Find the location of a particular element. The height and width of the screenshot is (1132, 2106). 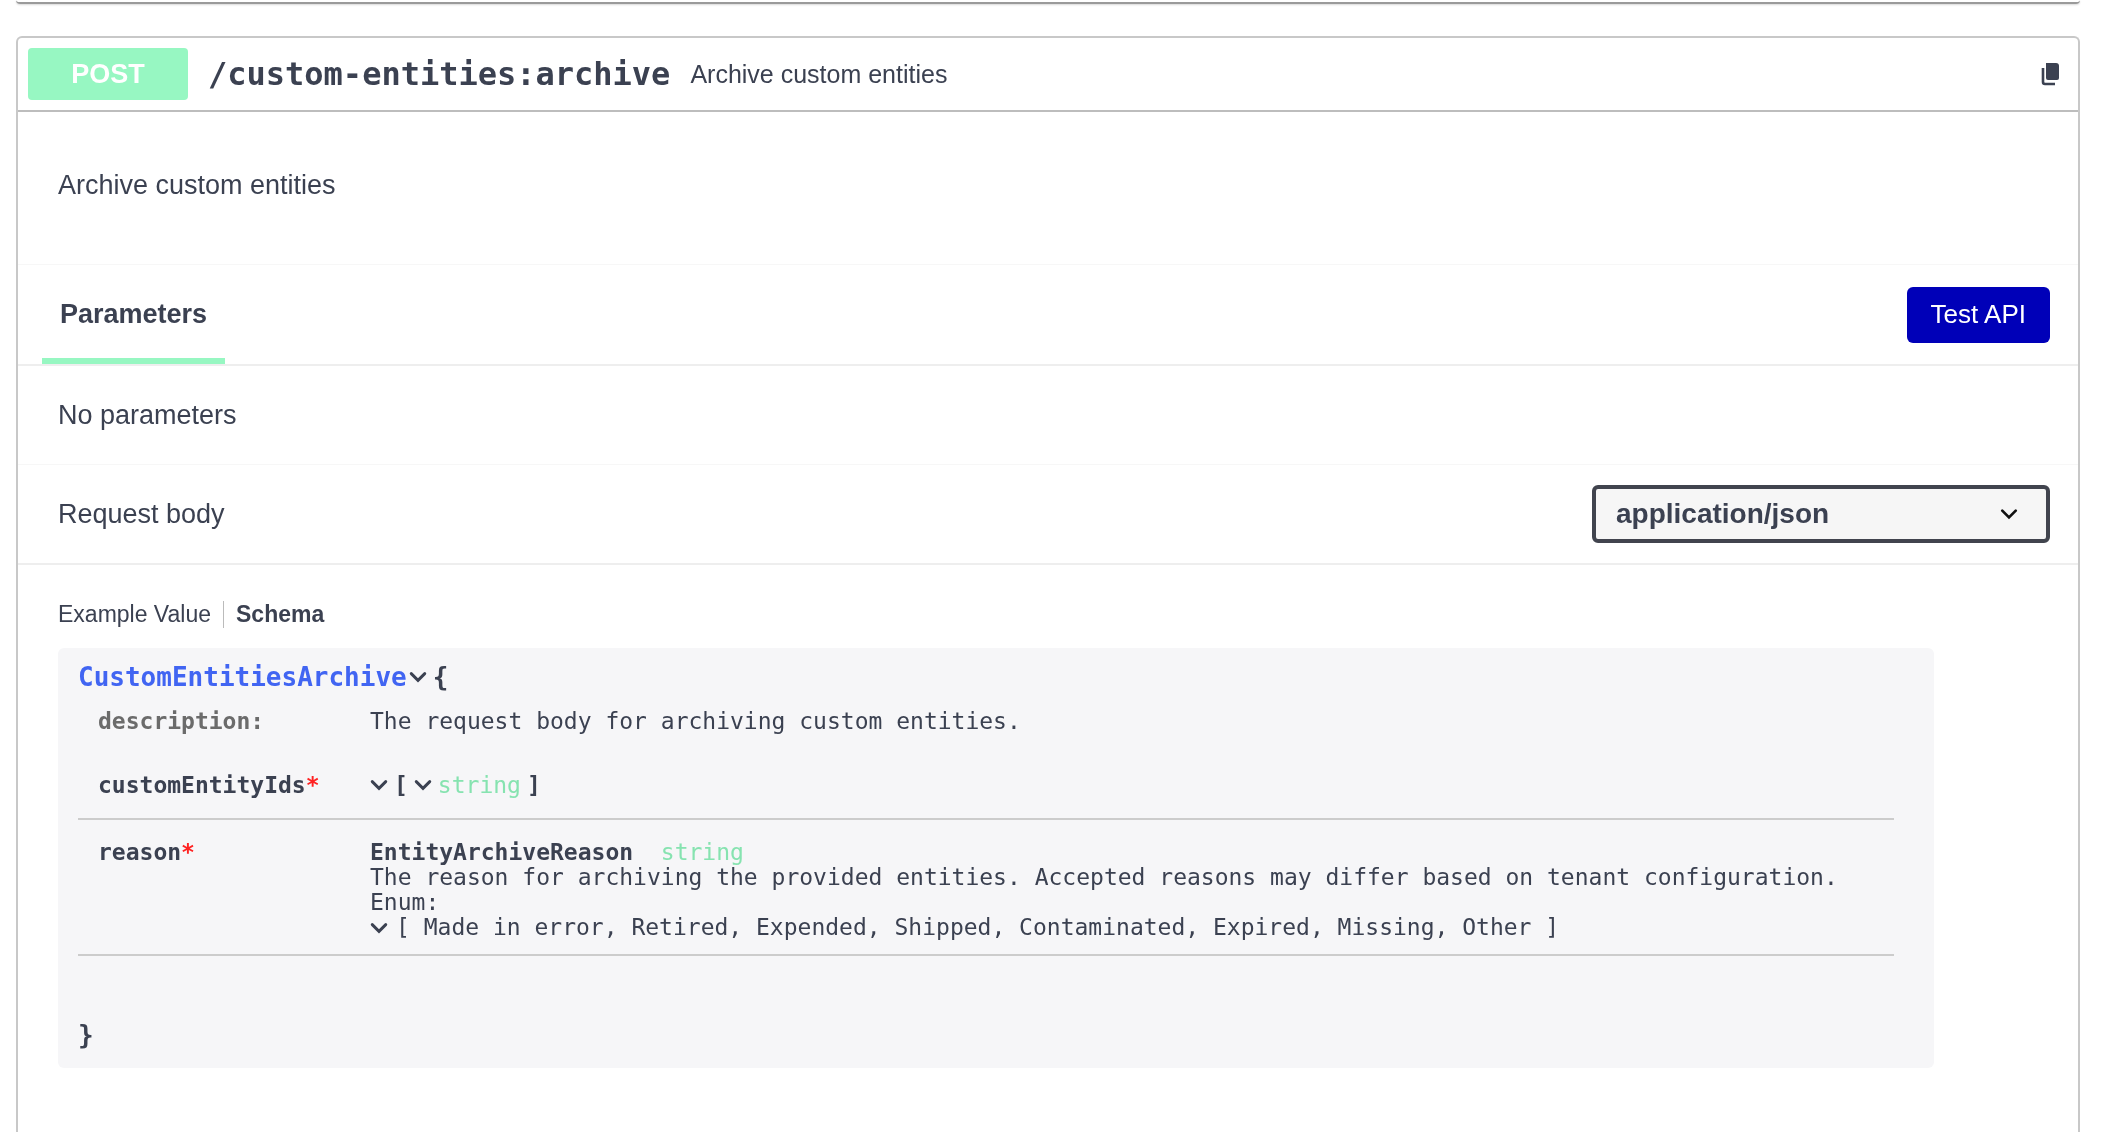

property-description: The reason for archiving the provided entities. Accepted reasons may differ based on tenant configuration. is located at coordinates (1104, 877).